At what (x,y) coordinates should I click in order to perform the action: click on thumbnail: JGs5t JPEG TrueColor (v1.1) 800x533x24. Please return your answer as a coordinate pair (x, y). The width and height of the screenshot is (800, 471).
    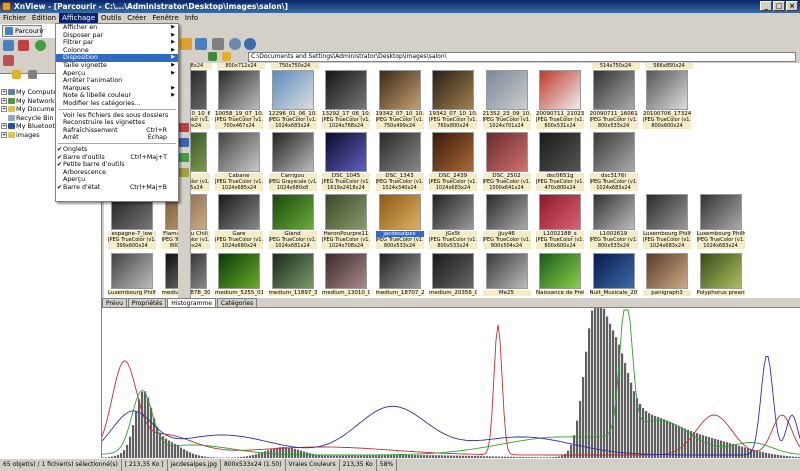
    Looking at the image, I should click on (453, 221).